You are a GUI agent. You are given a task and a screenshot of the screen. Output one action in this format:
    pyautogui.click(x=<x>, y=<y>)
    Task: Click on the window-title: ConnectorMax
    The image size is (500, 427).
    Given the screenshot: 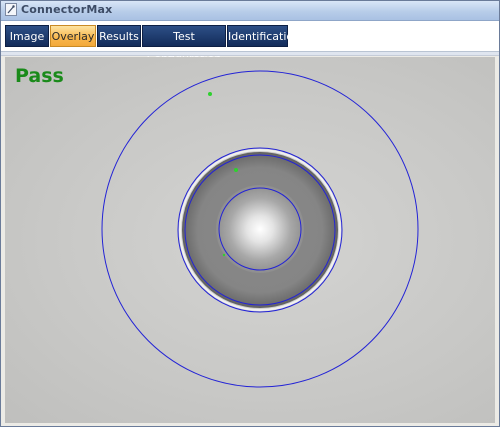 What is the action you would take?
    pyautogui.click(x=67, y=9)
    